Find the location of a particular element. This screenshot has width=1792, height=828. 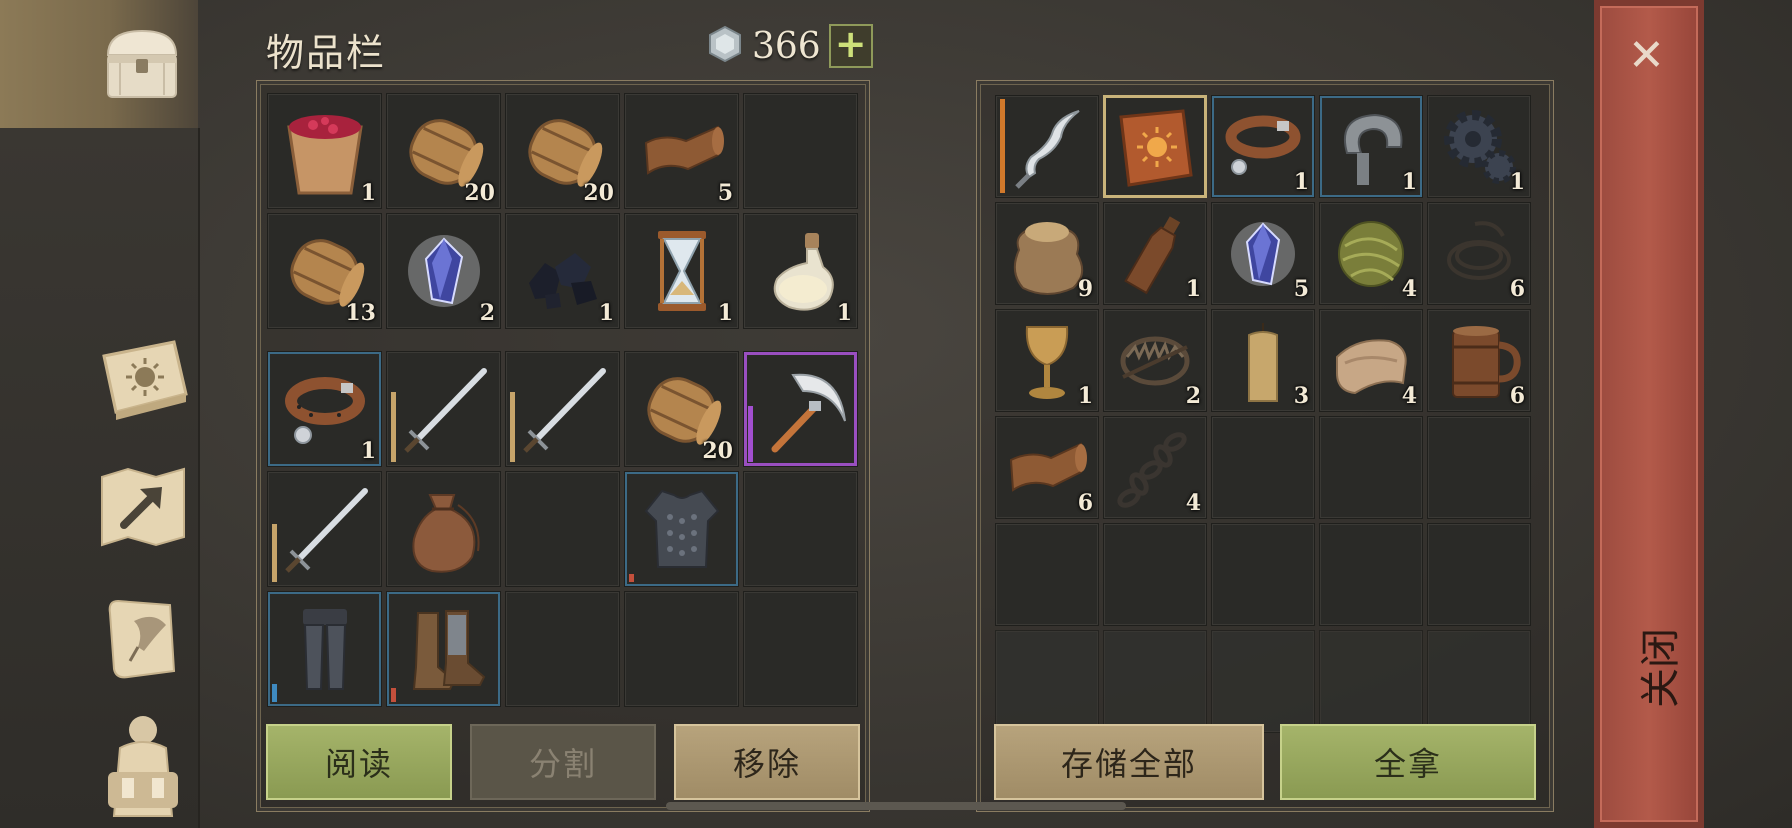

read-button: 阅读 is located at coordinates (359, 762).